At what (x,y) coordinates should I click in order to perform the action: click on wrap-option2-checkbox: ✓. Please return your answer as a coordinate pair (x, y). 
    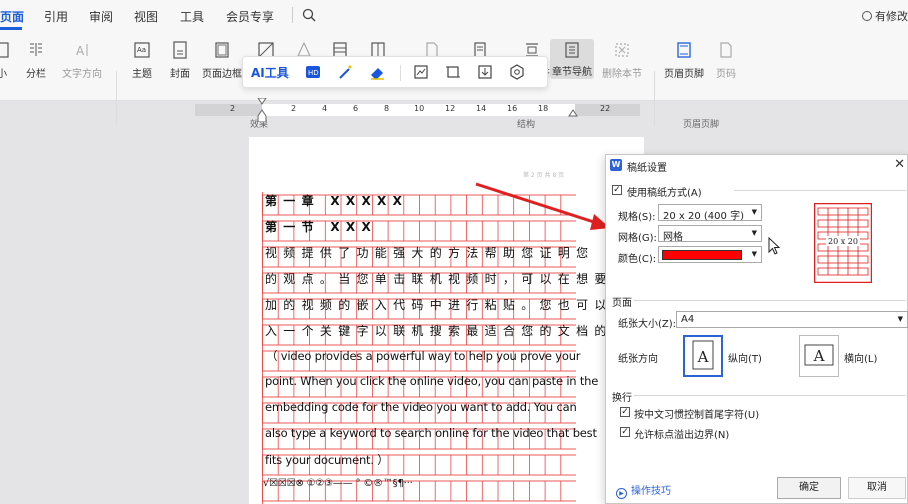
    Looking at the image, I should click on (625, 432).